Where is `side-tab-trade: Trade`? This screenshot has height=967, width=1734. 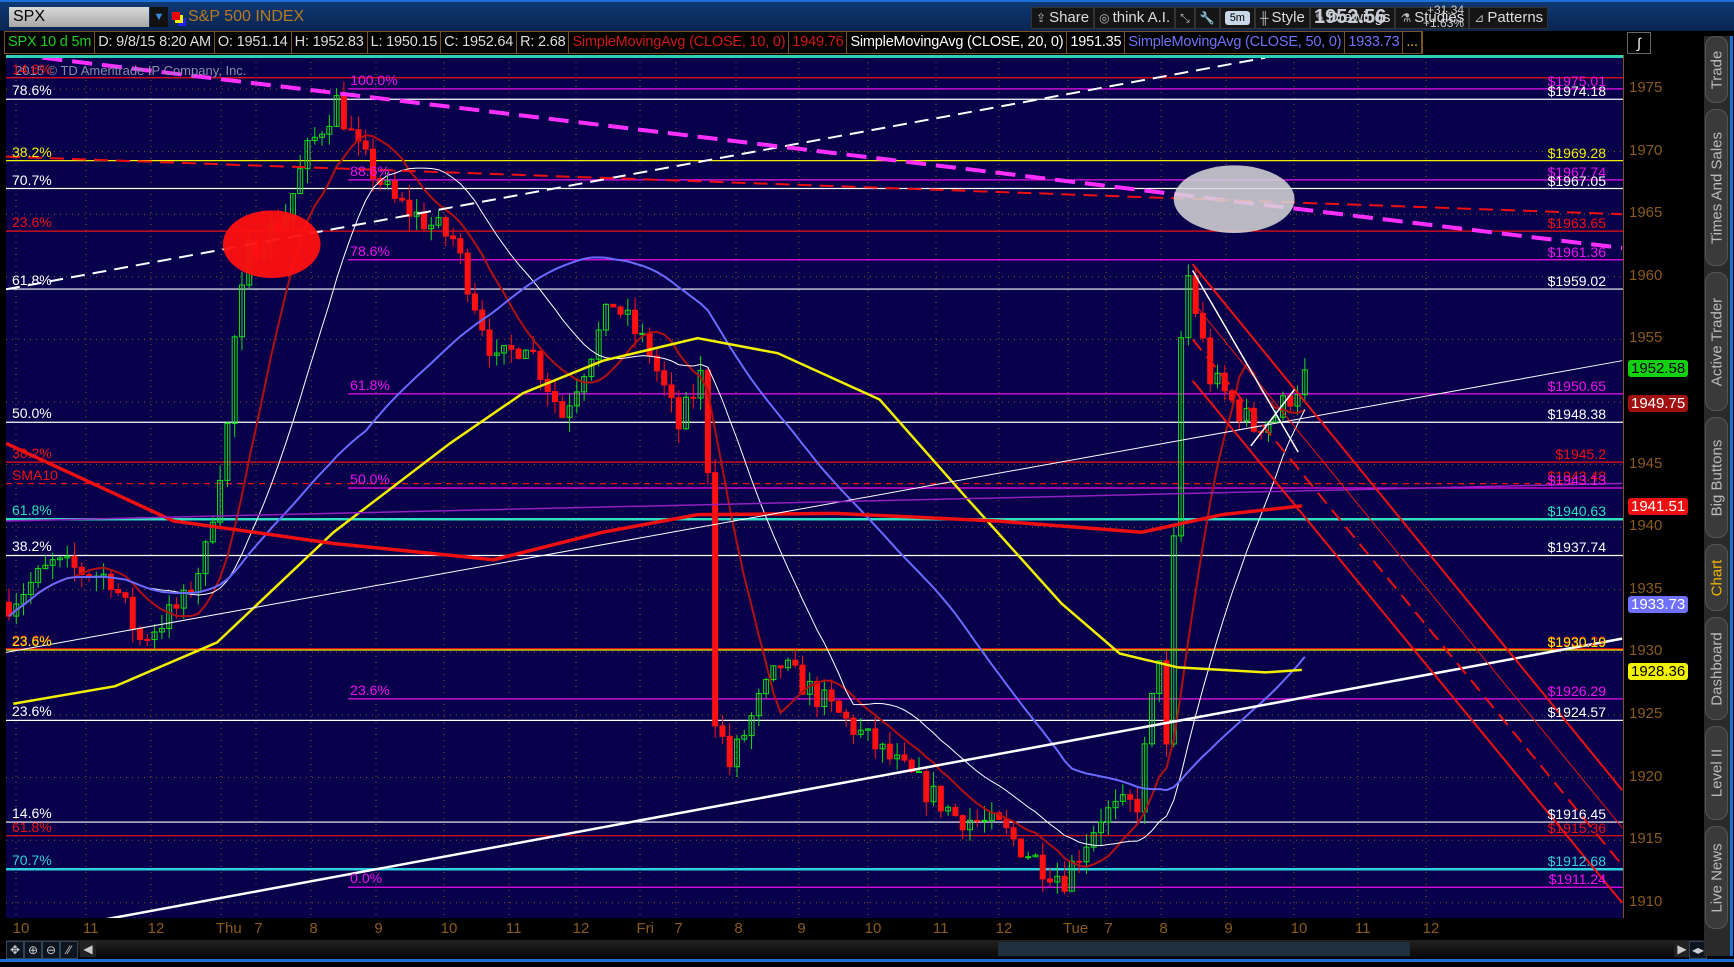 side-tab-trade: Trade is located at coordinates (1716, 69).